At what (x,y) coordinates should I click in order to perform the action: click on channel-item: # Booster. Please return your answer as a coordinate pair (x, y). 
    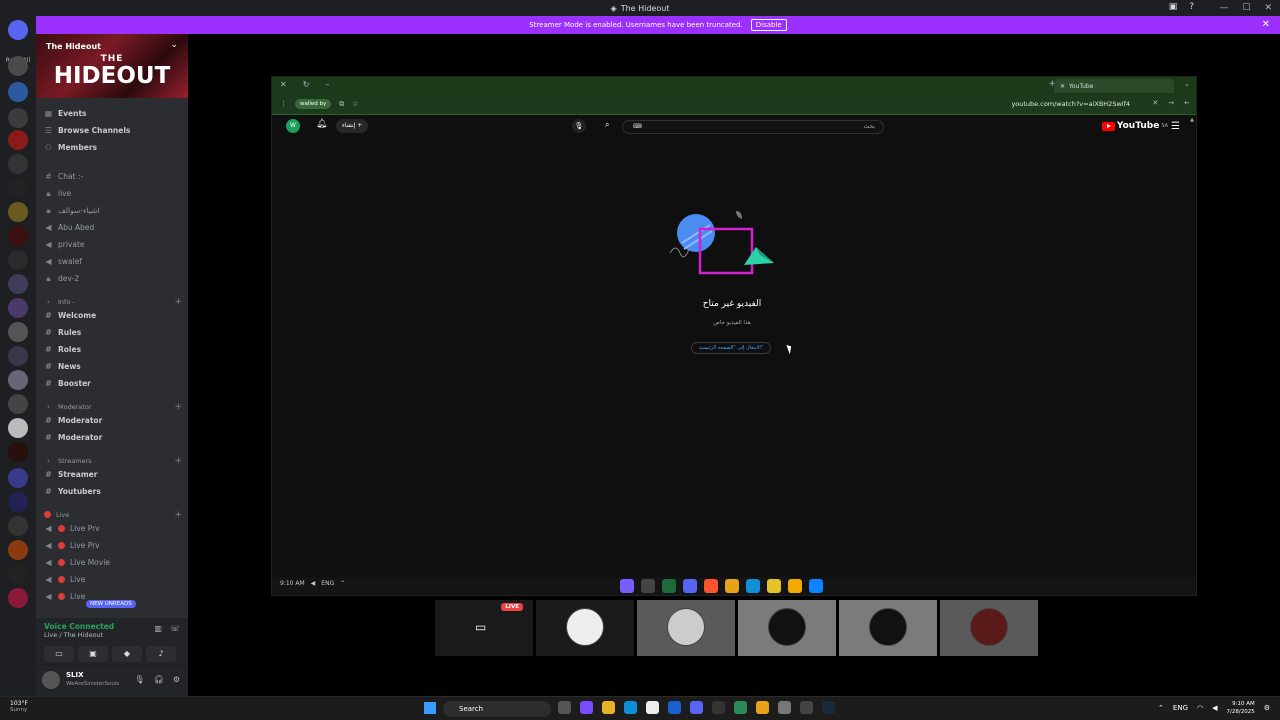
    Looking at the image, I should click on (114, 383).